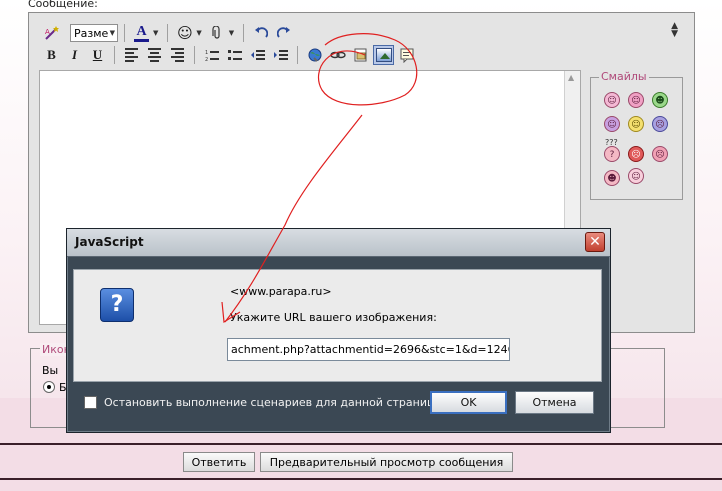 The image size is (722, 491). I want to click on insert-link-button, so click(314, 55).